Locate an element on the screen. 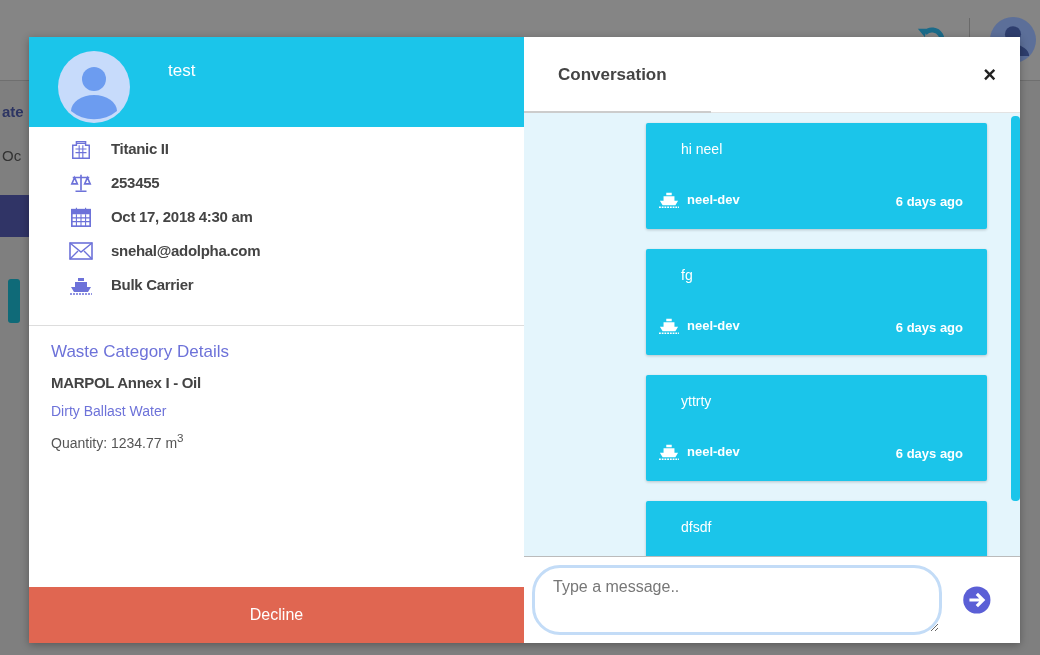 The width and height of the screenshot is (1040, 655). detail-text: snehal@adolpha.com is located at coordinates (186, 250).